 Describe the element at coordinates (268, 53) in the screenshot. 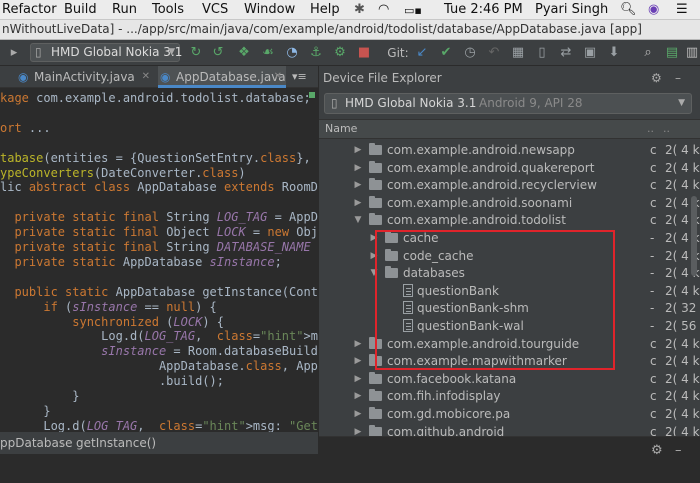

I see `bug-icon: ☙` at that location.